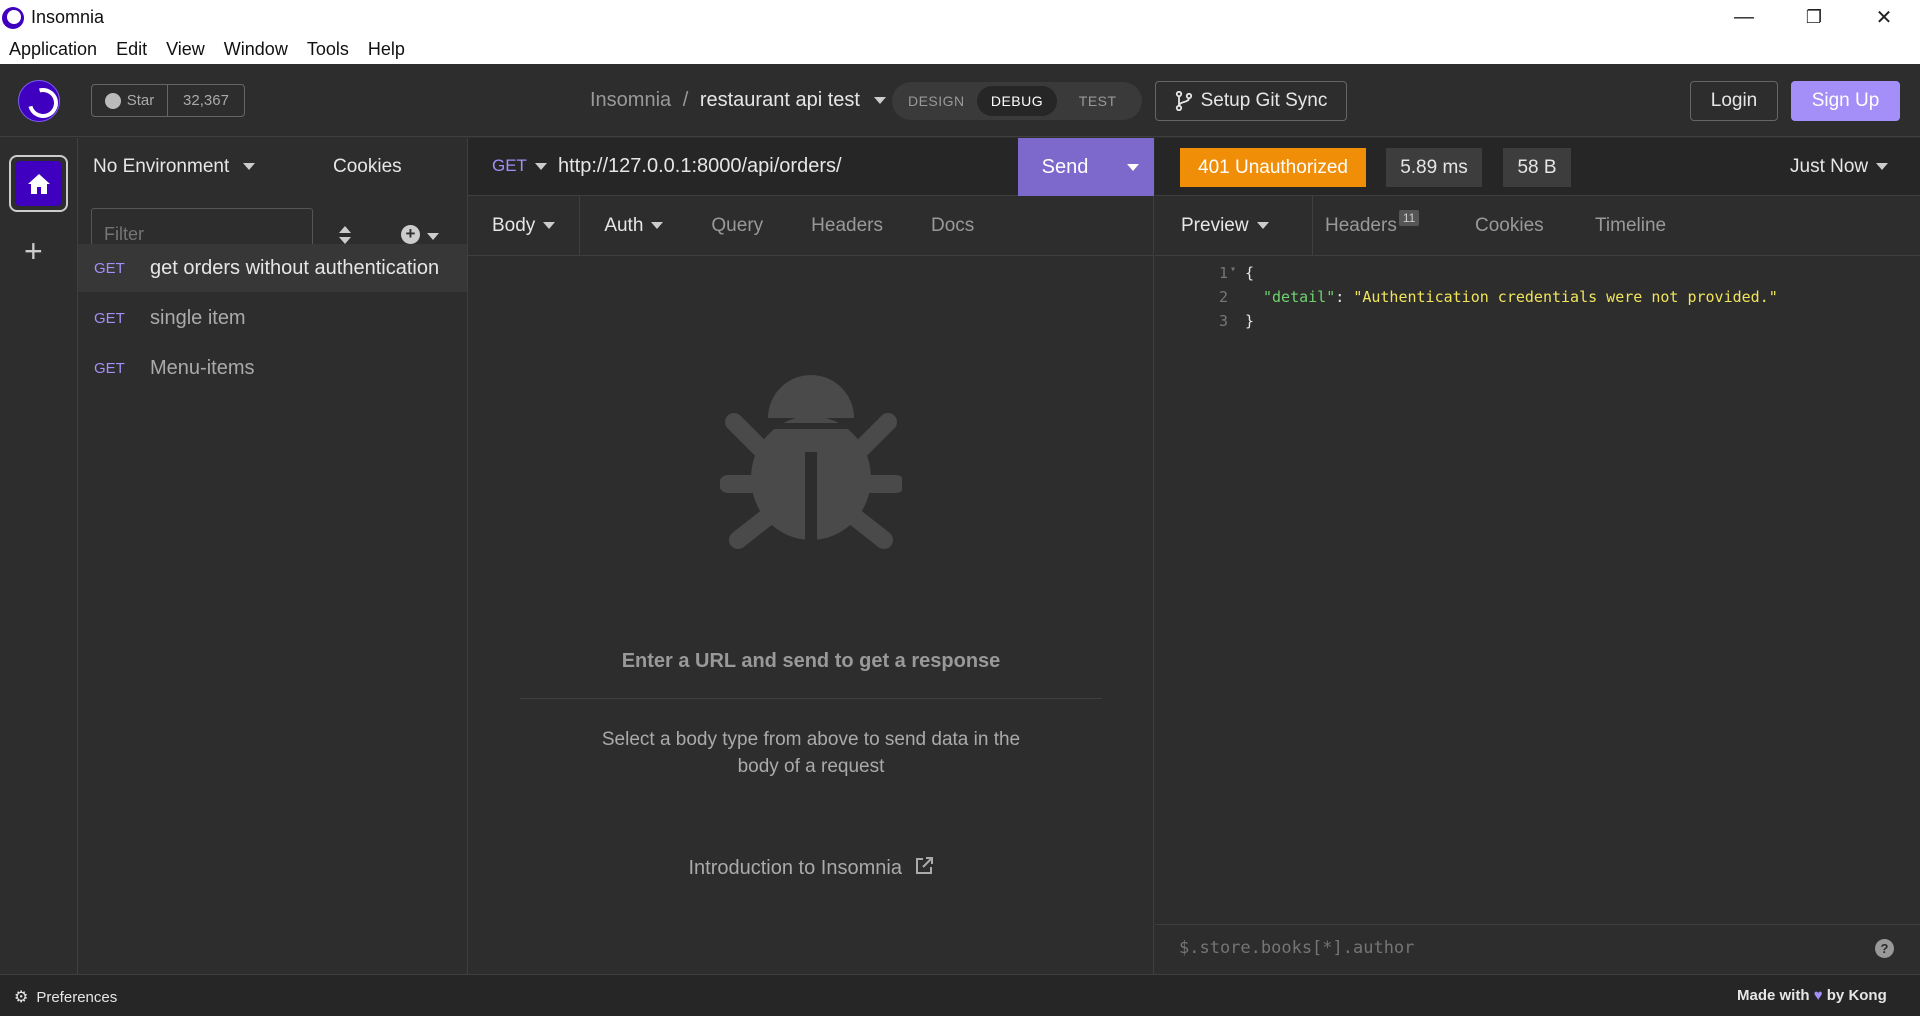 Image resolution: width=1920 pixels, height=1016 pixels. What do you see at coordinates (1829, 166) in the screenshot?
I see `response-history-label: Just Now` at bounding box center [1829, 166].